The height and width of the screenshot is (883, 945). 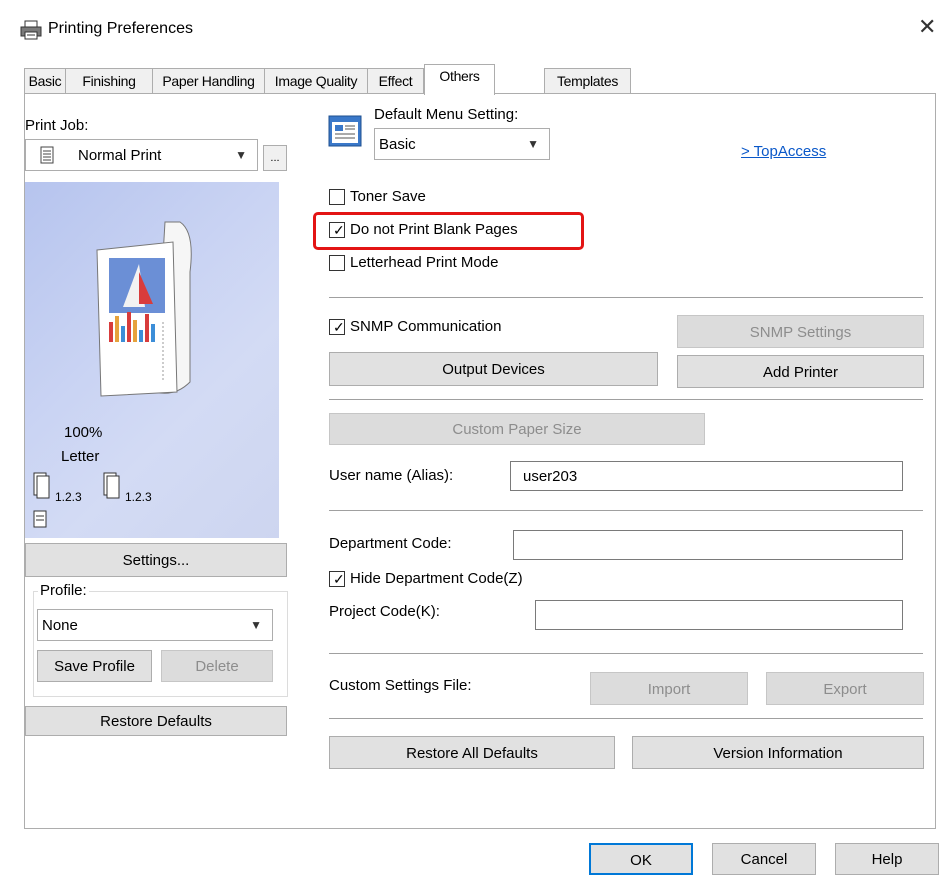 What do you see at coordinates (57, 125) in the screenshot?
I see `print-job-label: Print Job:` at bounding box center [57, 125].